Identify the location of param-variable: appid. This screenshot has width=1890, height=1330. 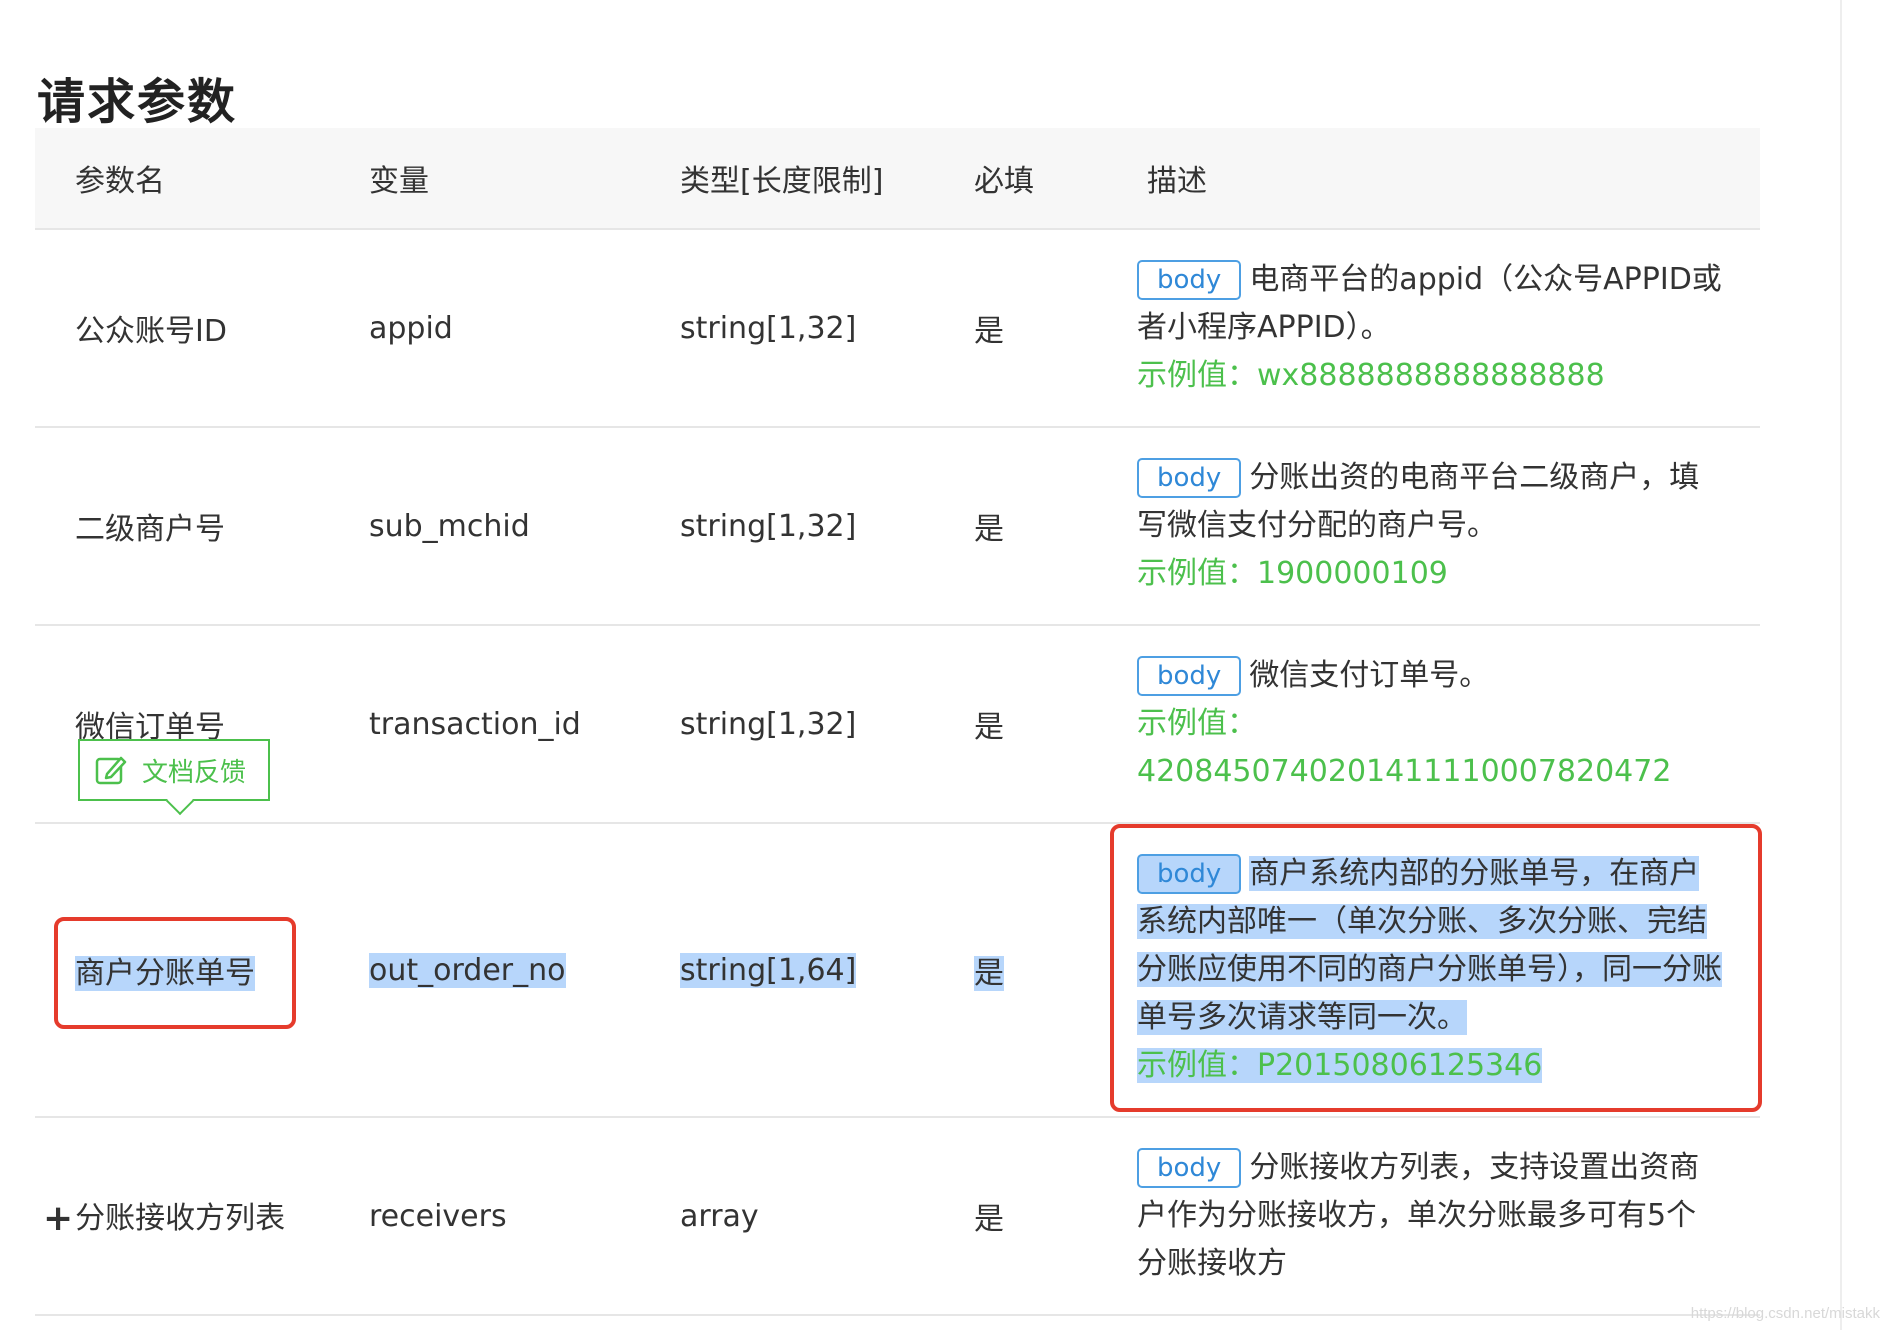
(484, 328).